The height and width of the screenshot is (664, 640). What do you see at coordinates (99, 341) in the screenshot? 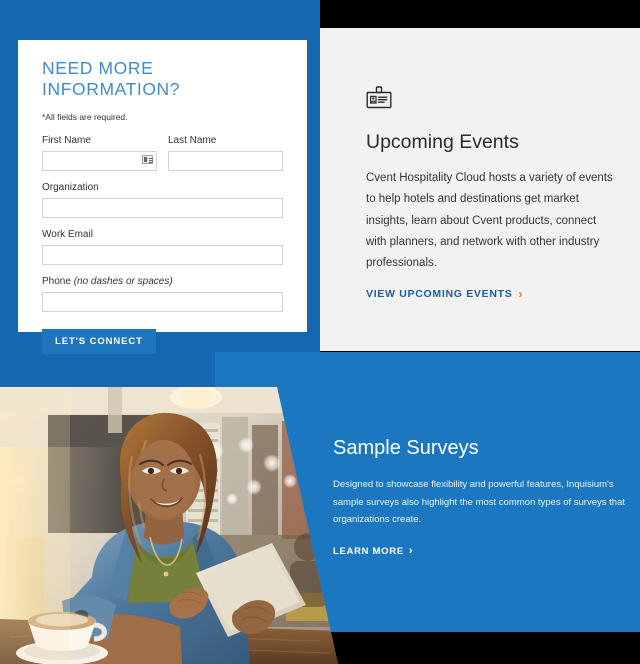
I see `lets-connect-button: LET'S CONNECT` at bounding box center [99, 341].